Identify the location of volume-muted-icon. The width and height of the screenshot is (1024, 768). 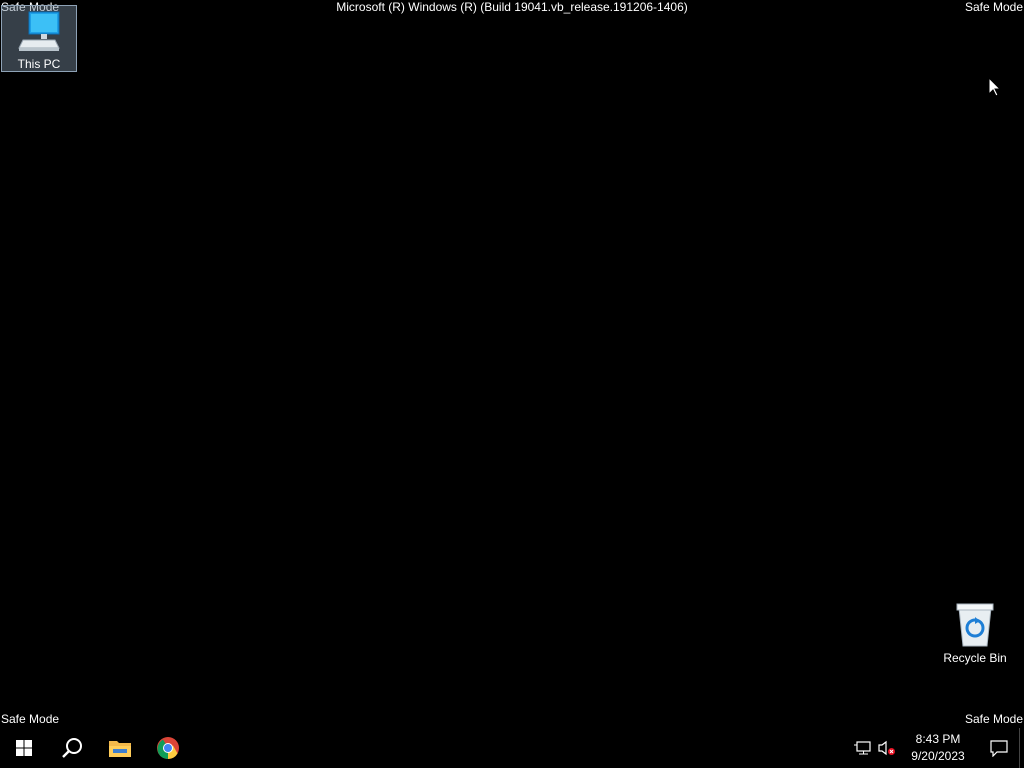
(886, 748).